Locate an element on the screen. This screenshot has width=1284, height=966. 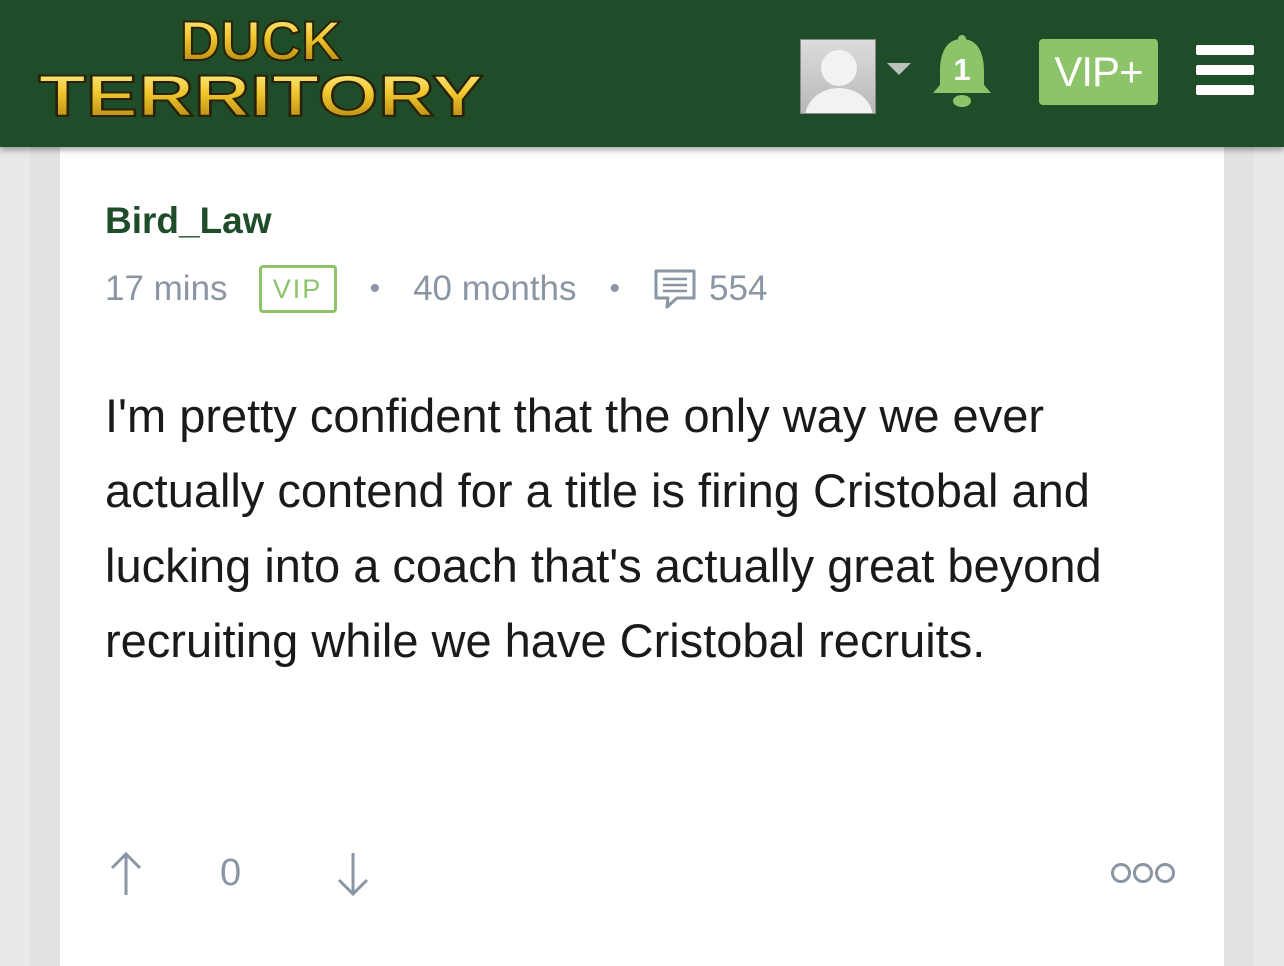
membership-length: 40 months is located at coordinates (495, 288).